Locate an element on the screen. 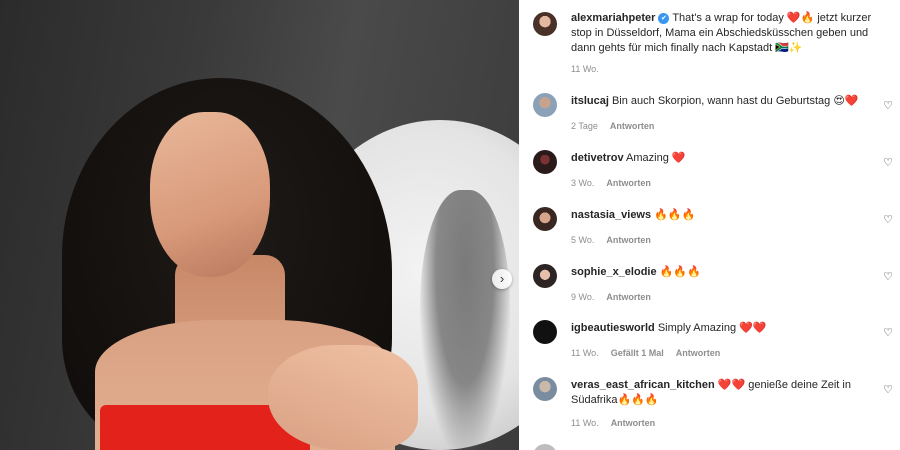  hand is located at coordinates (343, 397).